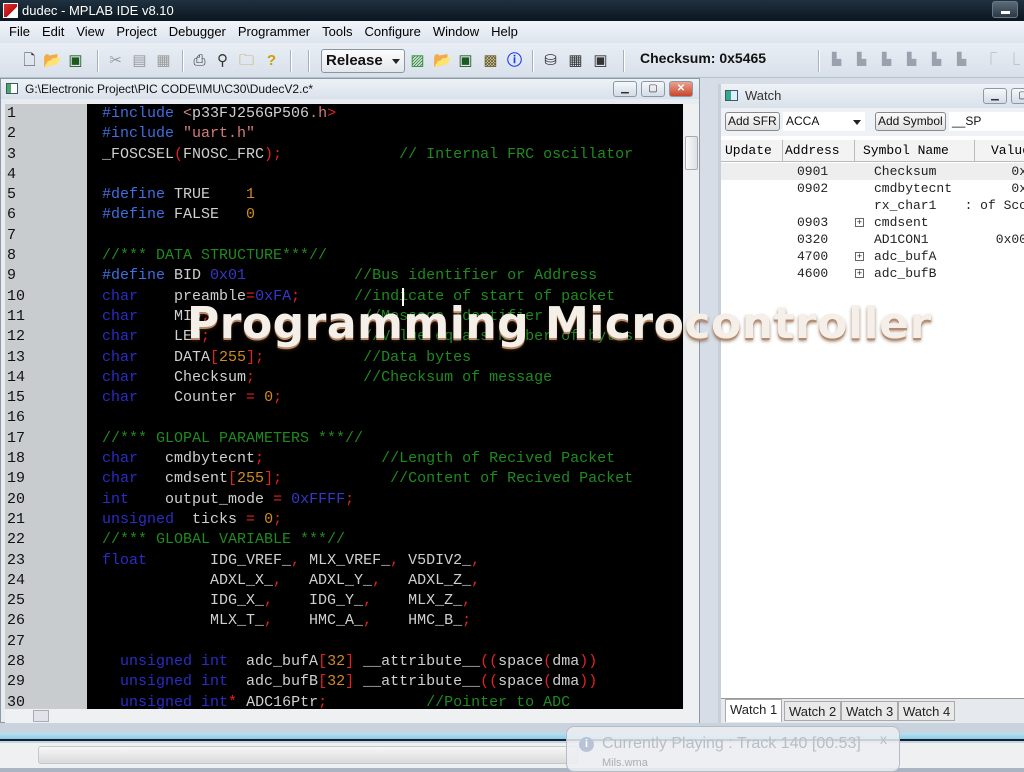 Image resolution: width=1024 pixels, height=772 pixels. I want to click on menu-file: File, so click(19, 32).